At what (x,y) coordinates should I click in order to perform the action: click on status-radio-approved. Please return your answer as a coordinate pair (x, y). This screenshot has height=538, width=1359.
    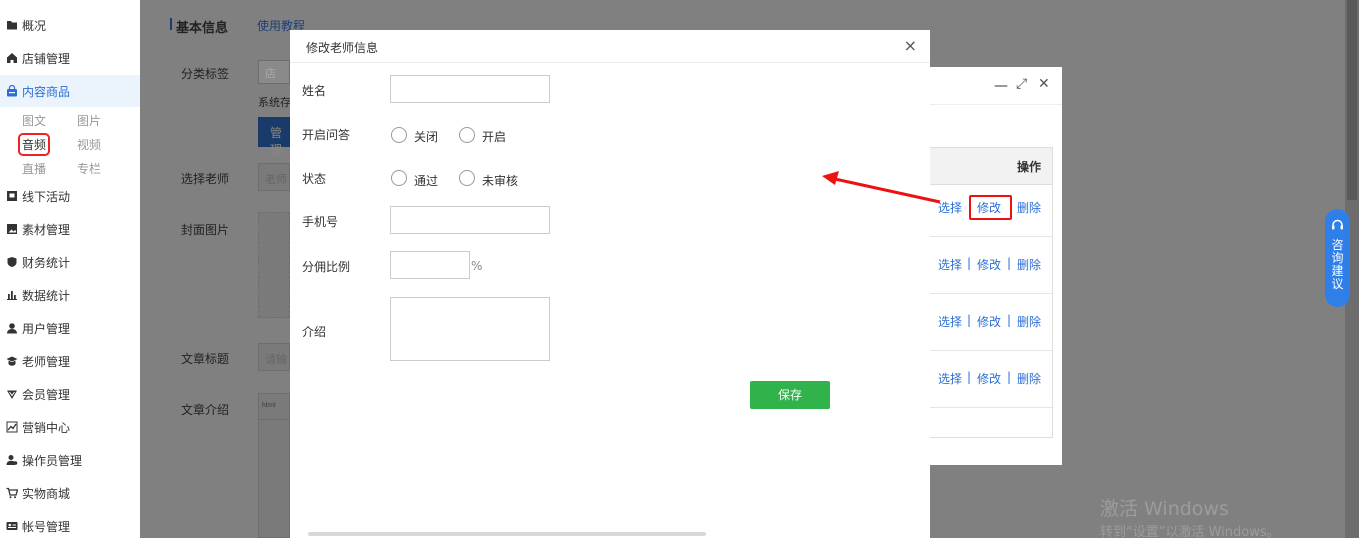
    Looking at the image, I should click on (399, 178).